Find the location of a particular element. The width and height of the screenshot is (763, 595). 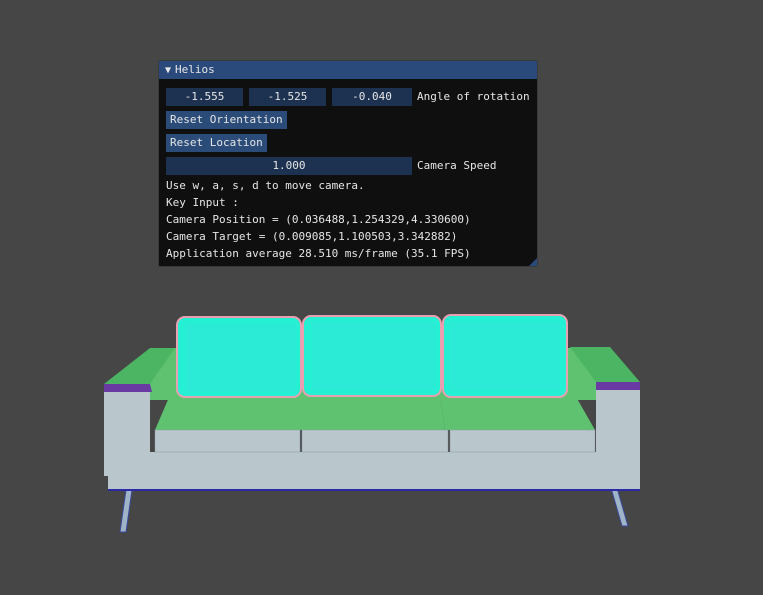

camera-speed-slider: 1.000 is located at coordinates (289, 166).